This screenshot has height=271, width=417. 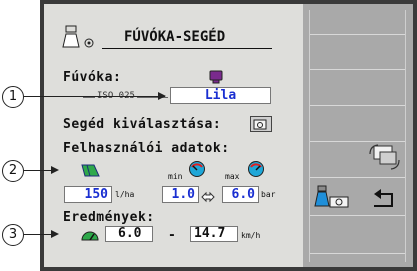 What do you see at coordinates (129, 234) in the screenshot?
I see `speed-min-field: 6.0` at bounding box center [129, 234].